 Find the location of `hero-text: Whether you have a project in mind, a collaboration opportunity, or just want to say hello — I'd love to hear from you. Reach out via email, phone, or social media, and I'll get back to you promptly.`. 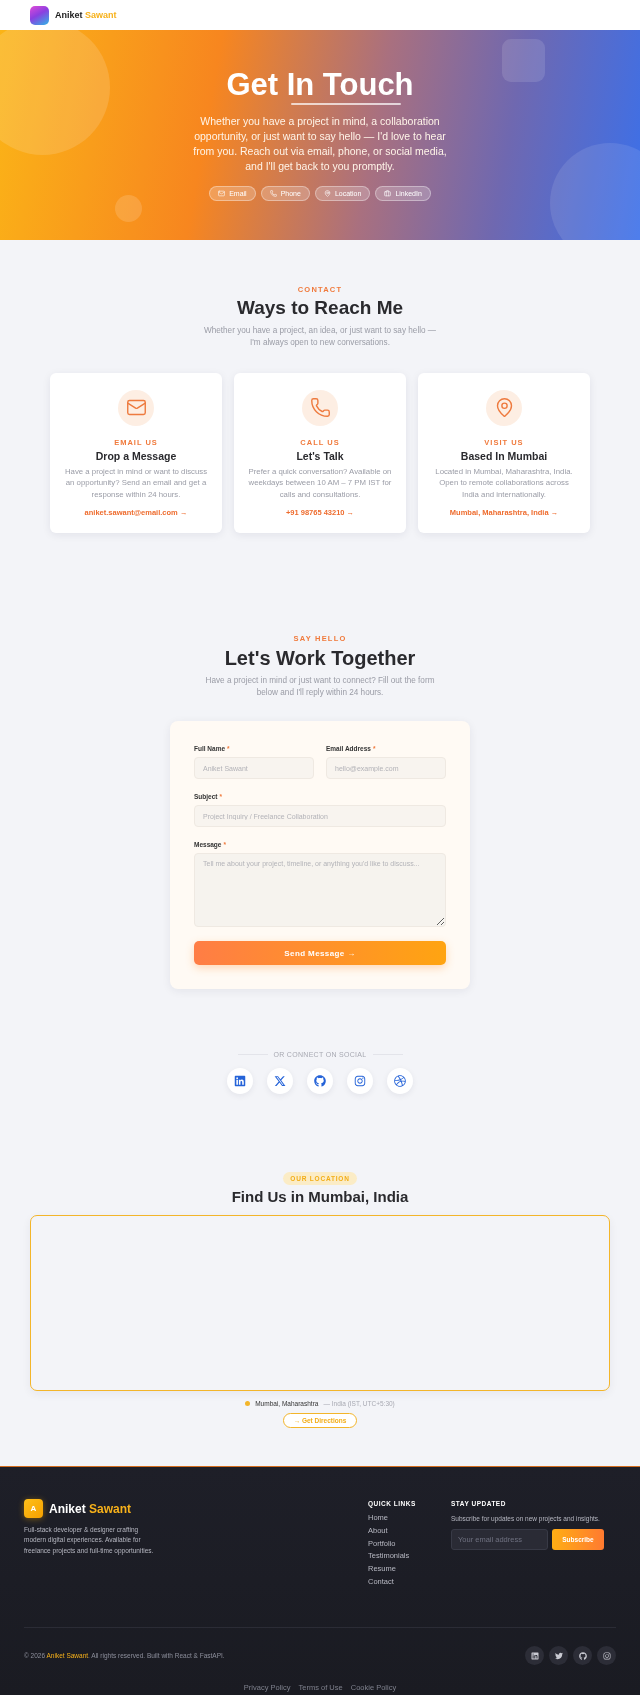

hero-text: Whether you have a project in mind, a collaboration opportunity, or just want to say hello — I'd love to hear from you. Reach out via email, phone, or social media, and I'll get back to you promptly. is located at coordinates (320, 144).